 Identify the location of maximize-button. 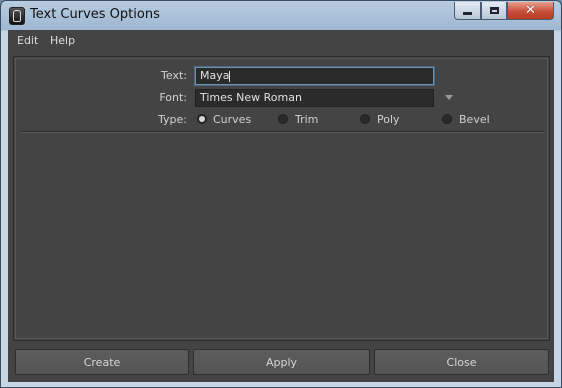
(494, 11).